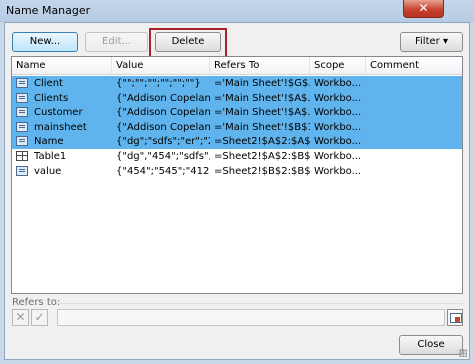  What do you see at coordinates (161, 65) in the screenshot?
I see `column-header-value: Value` at bounding box center [161, 65].